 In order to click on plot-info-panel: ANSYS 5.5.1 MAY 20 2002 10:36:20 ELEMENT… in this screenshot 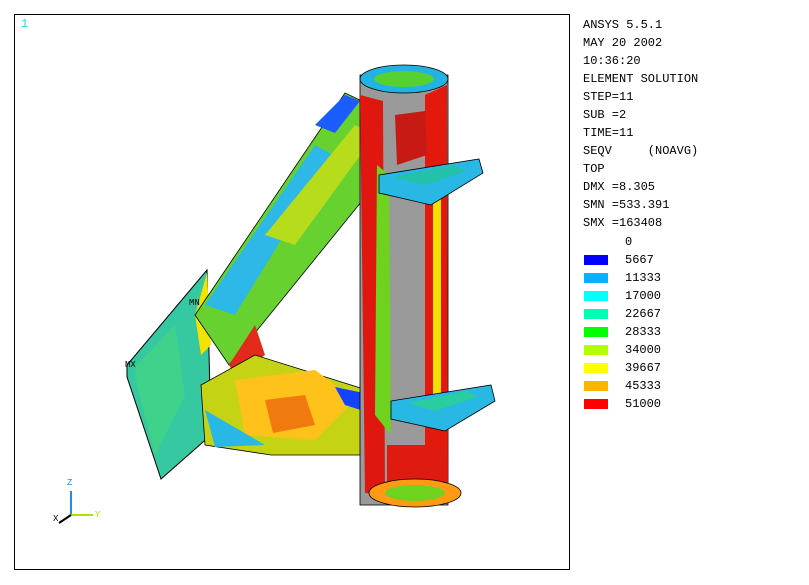, I will do `click(640, 124)`.